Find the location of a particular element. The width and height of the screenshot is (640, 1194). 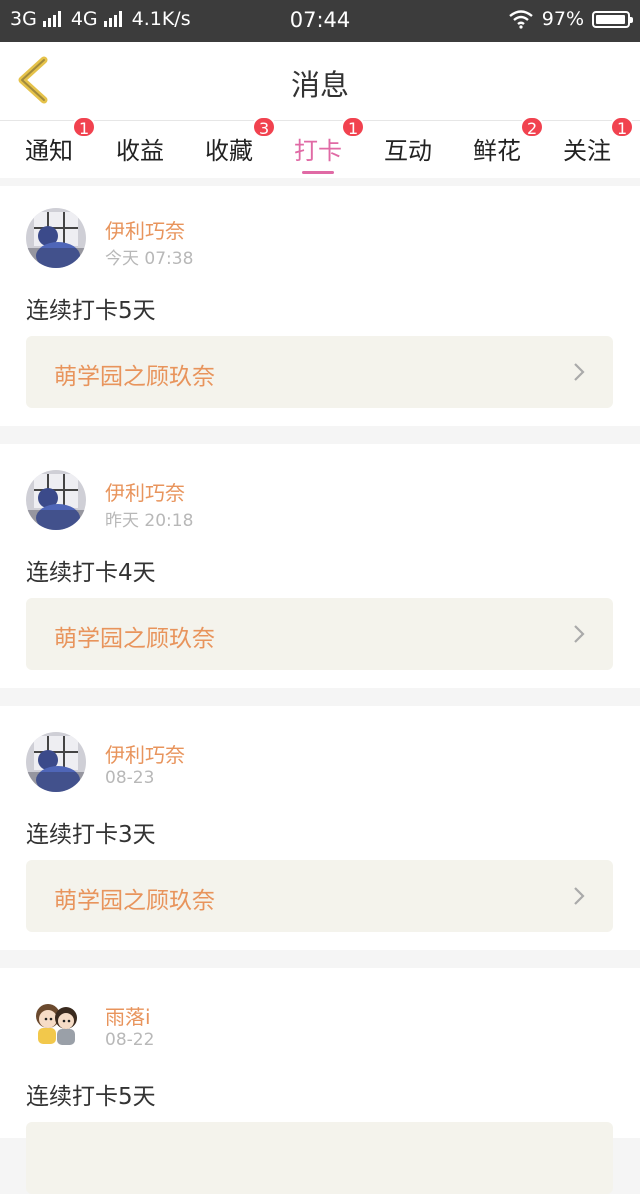

status-bar: 3G 4G 4.1K/s 07:44 97% is located at coordinates (320, 21).